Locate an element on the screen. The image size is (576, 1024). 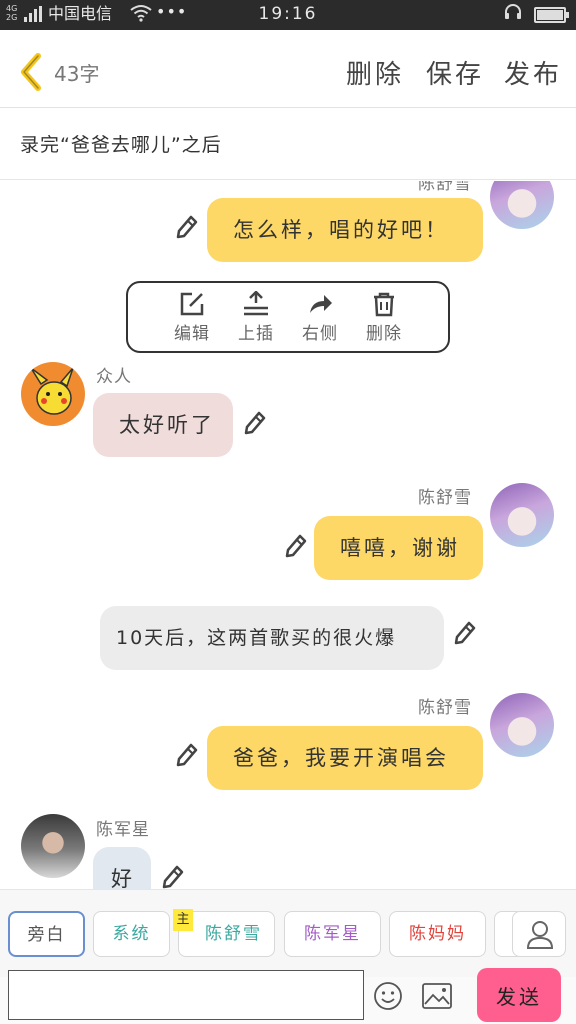
headset-icon is located at coordinates (513, 14).